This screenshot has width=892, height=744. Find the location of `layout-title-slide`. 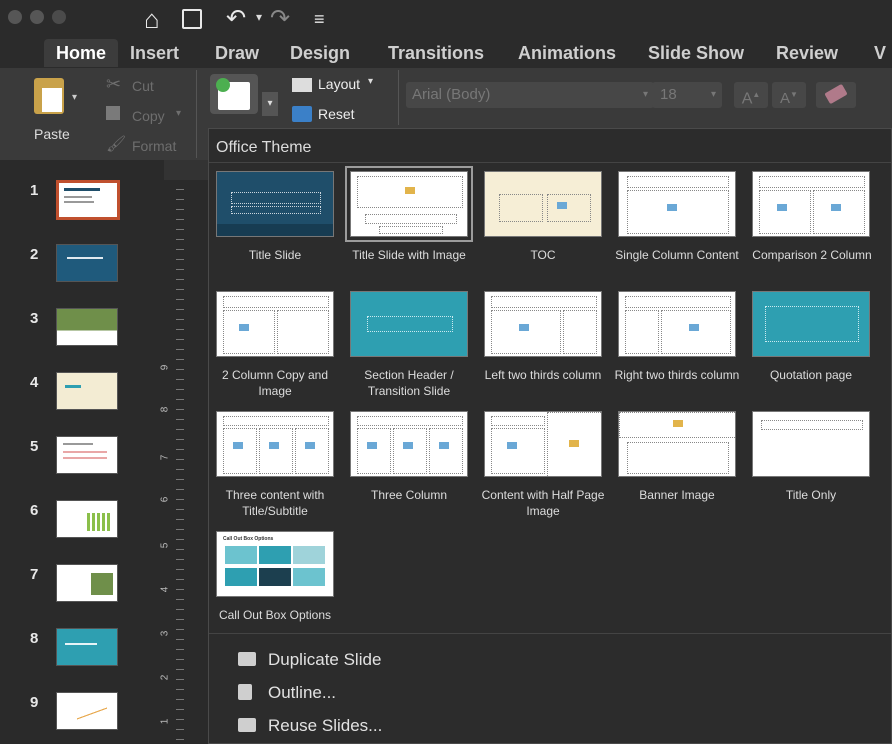

layout-title-slide is located at coordinates (275, 204).